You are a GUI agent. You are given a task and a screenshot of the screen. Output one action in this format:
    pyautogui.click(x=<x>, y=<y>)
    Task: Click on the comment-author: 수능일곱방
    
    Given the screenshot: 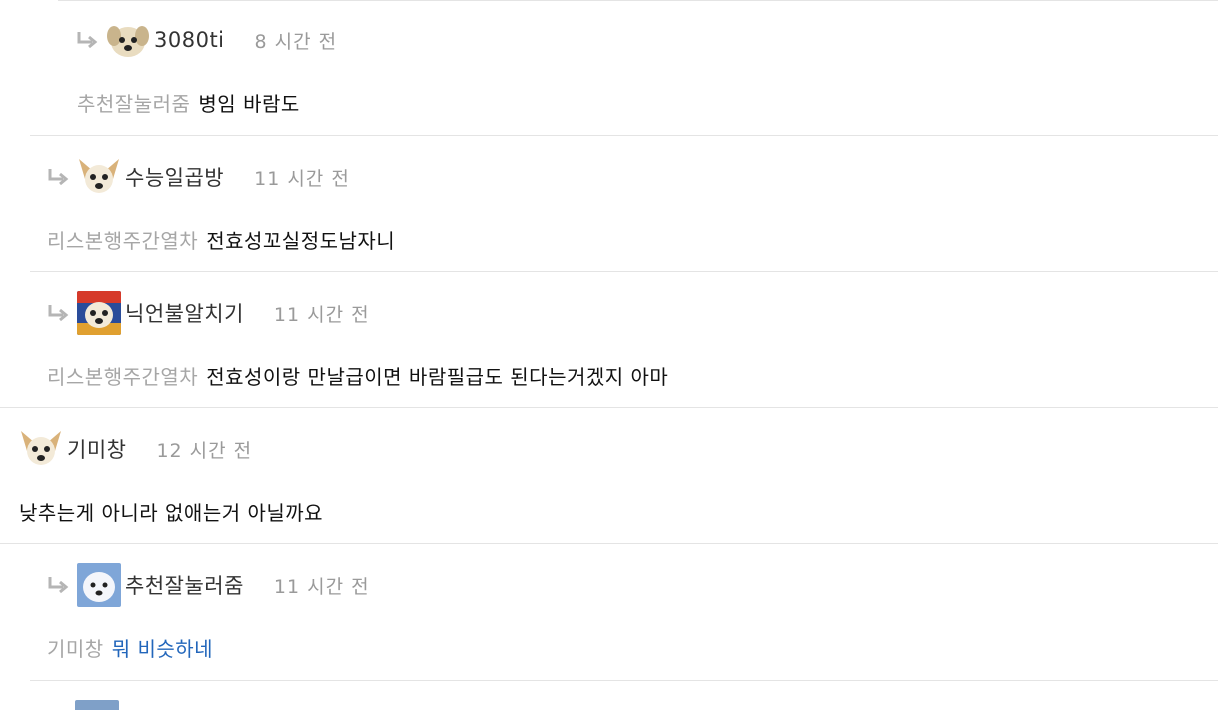 What is the action you would take?
    pyautogui.click(x=174, y=177)
    